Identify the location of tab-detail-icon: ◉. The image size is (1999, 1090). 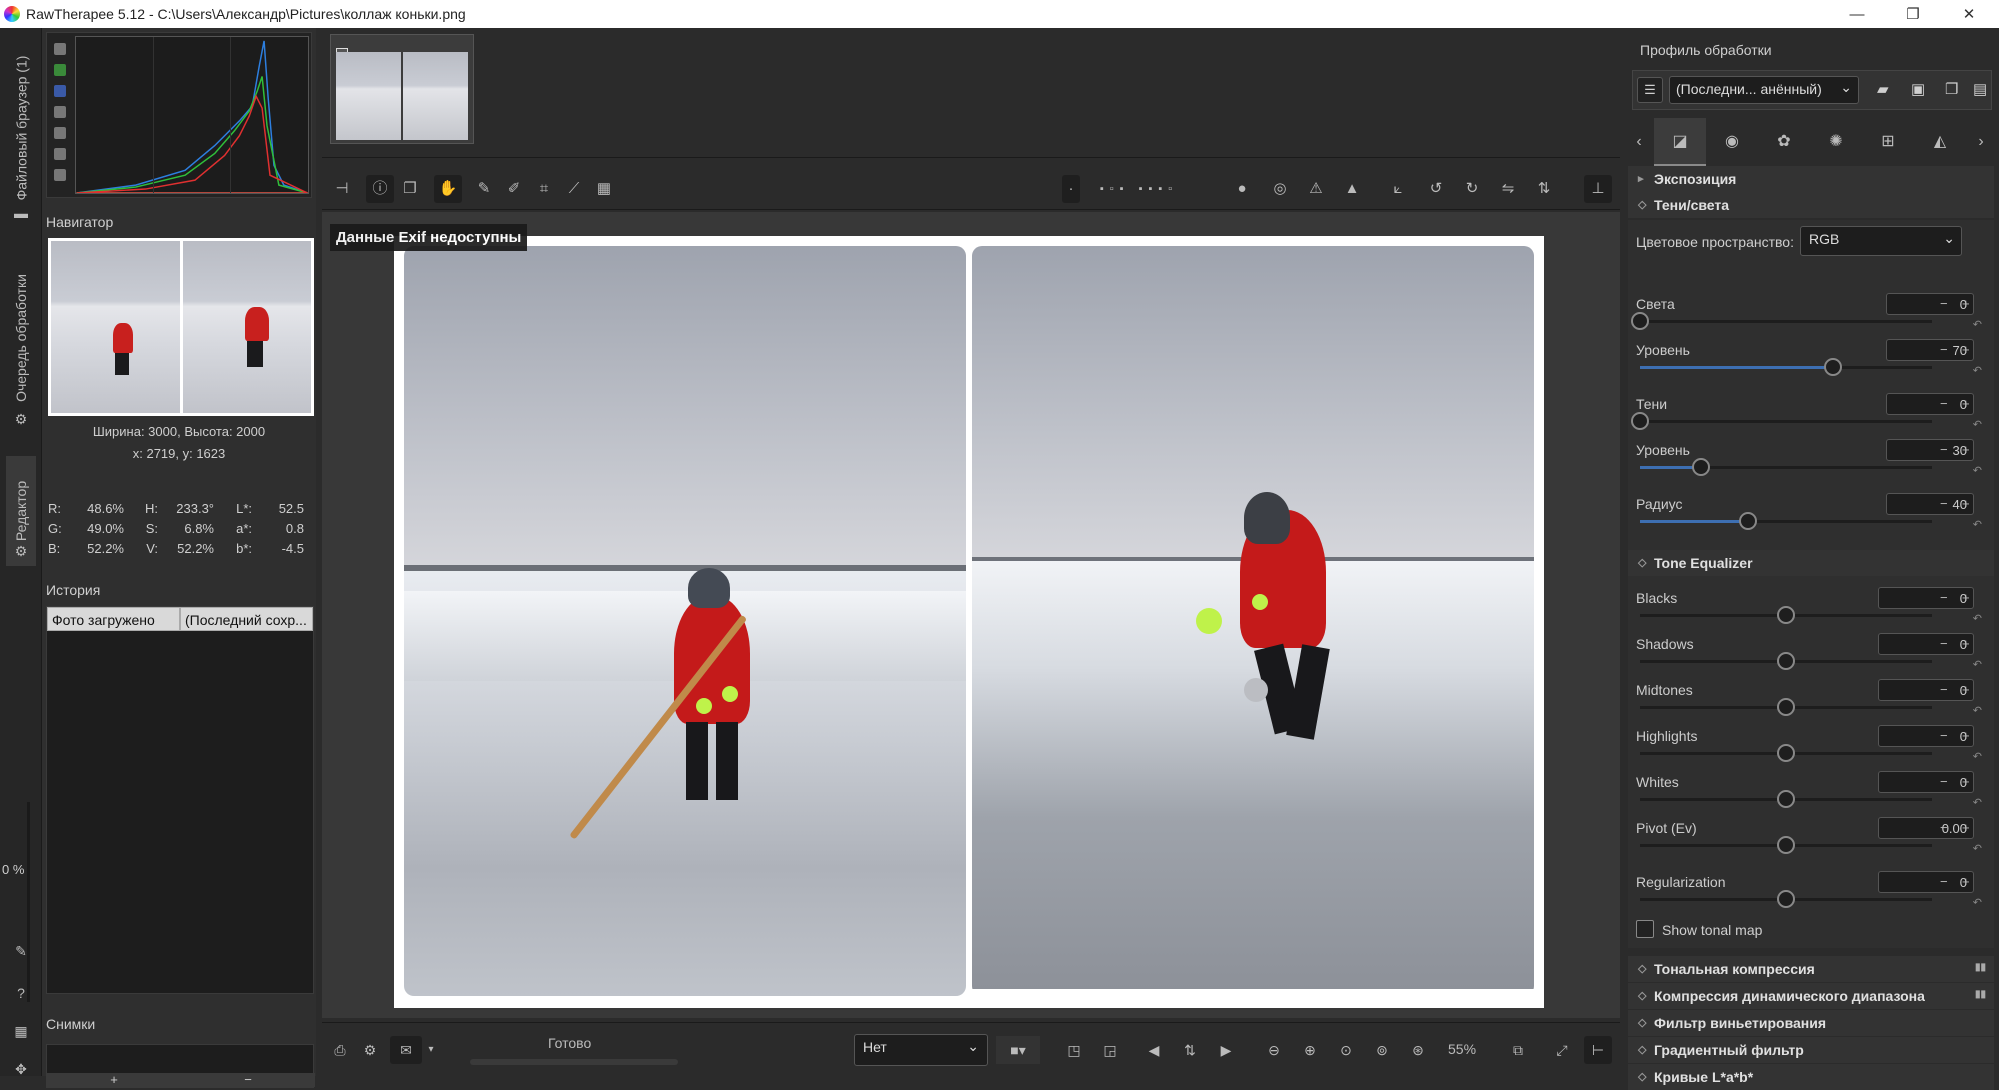
(1732, 142).